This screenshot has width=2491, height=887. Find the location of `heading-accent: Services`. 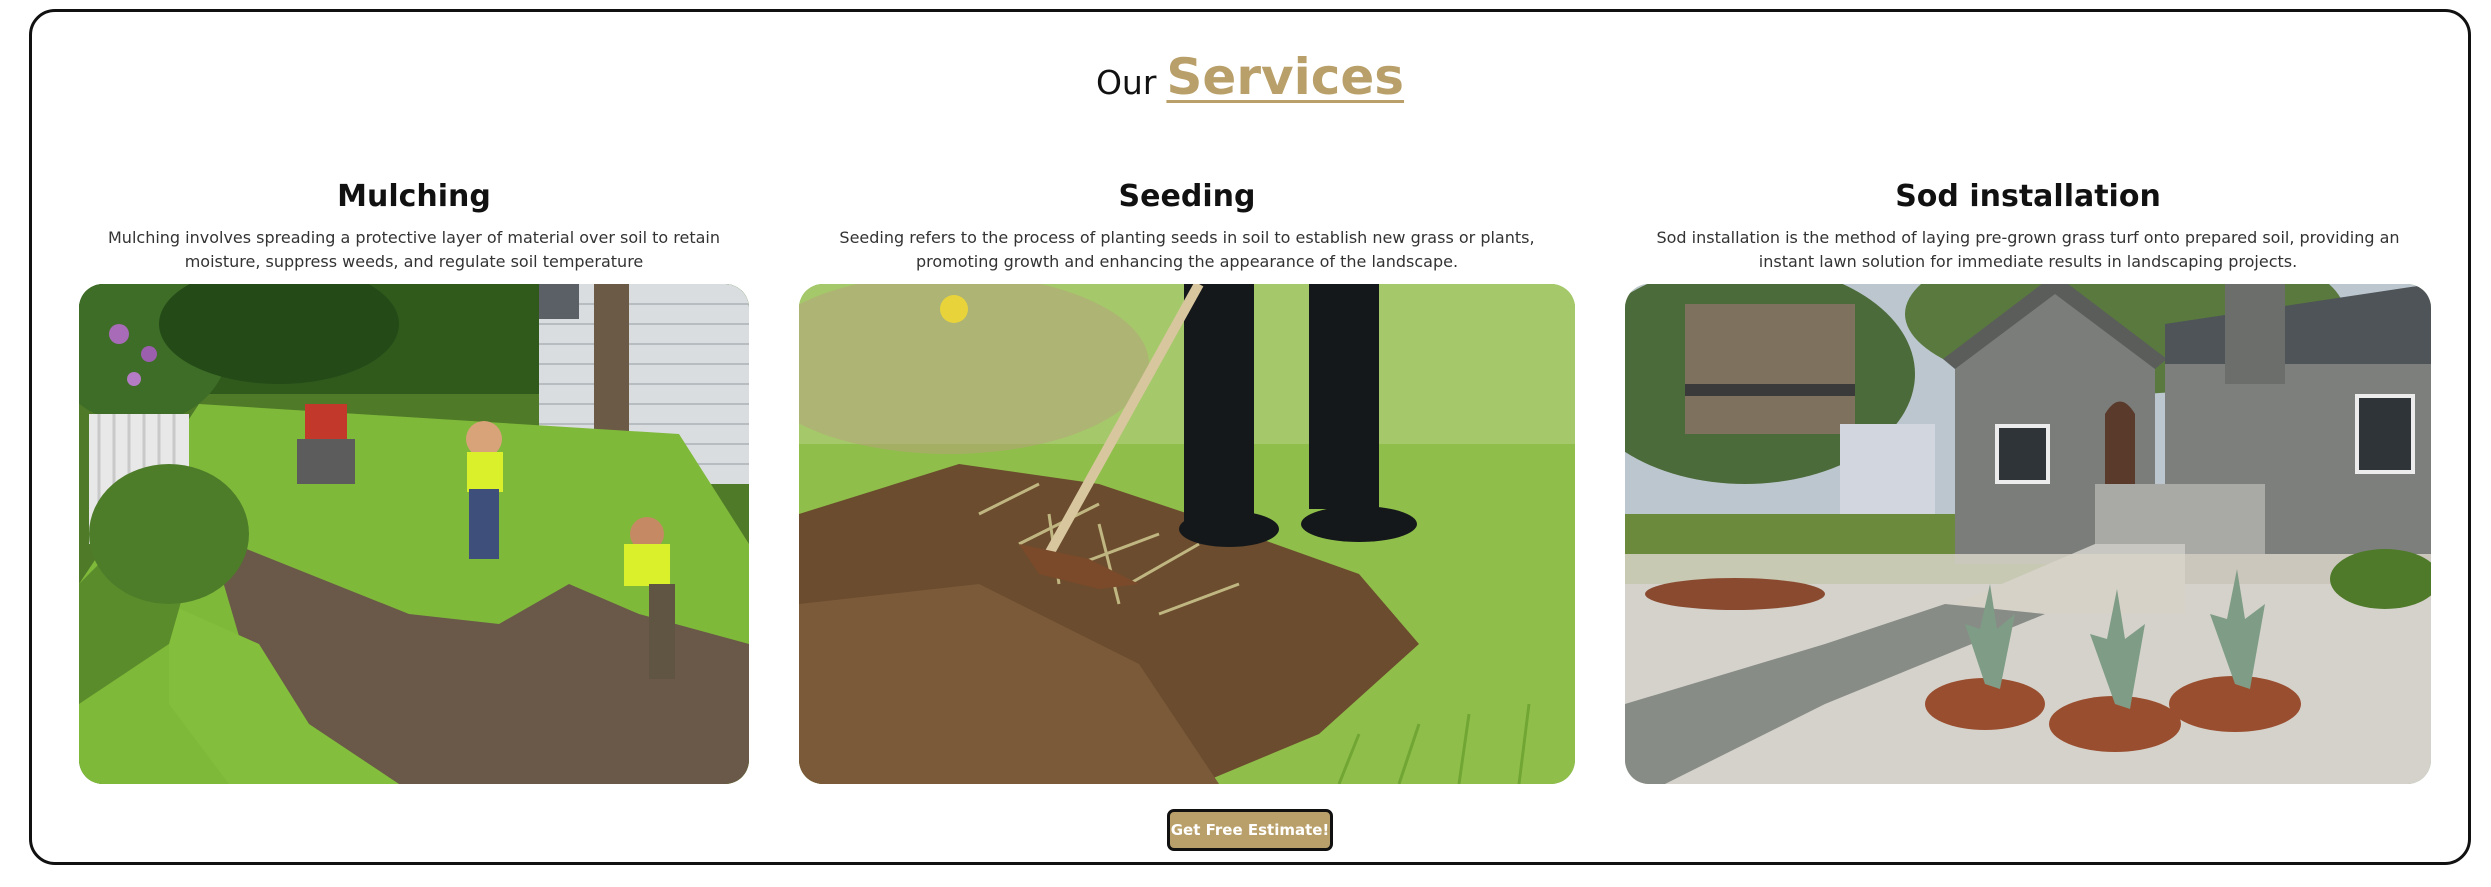

heading-accent: Services is located at coordinates (1285, 77).